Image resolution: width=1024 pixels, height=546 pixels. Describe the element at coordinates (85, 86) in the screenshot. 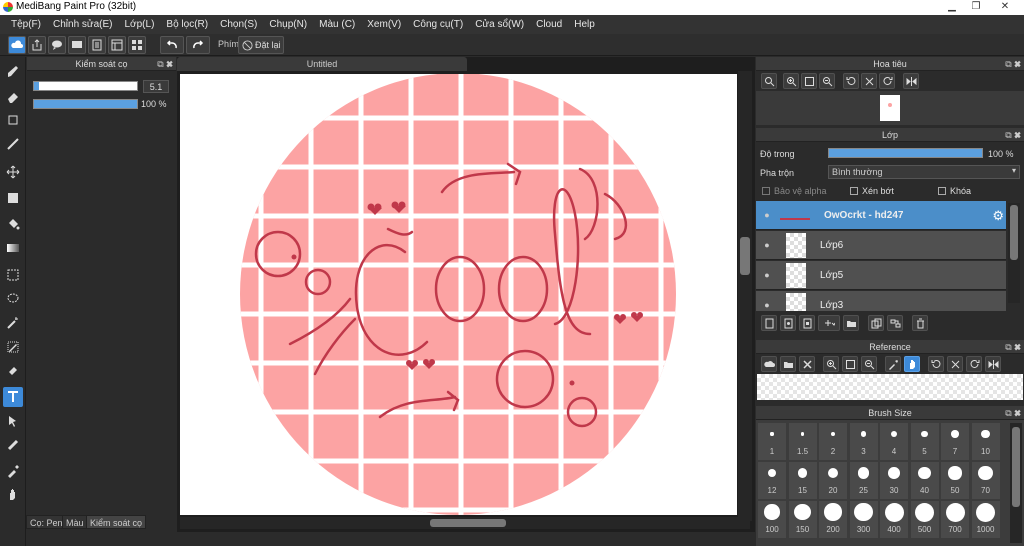

I see `brush-size-slider` at that location.